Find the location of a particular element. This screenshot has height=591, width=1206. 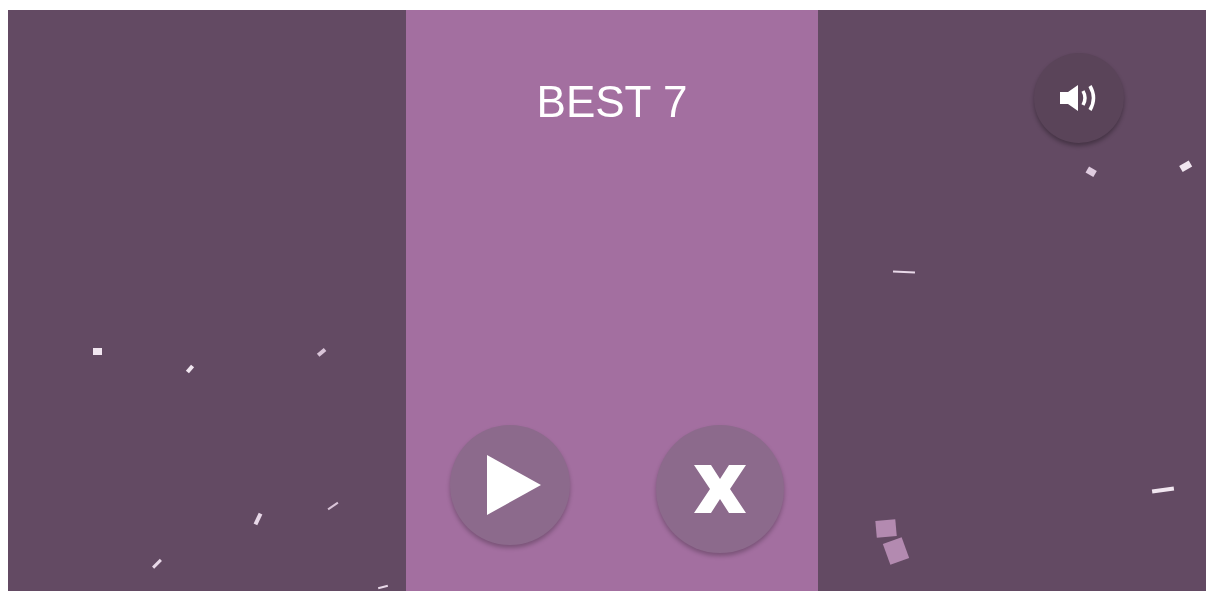

speaker-icon is located at coordinates (1079, 98).